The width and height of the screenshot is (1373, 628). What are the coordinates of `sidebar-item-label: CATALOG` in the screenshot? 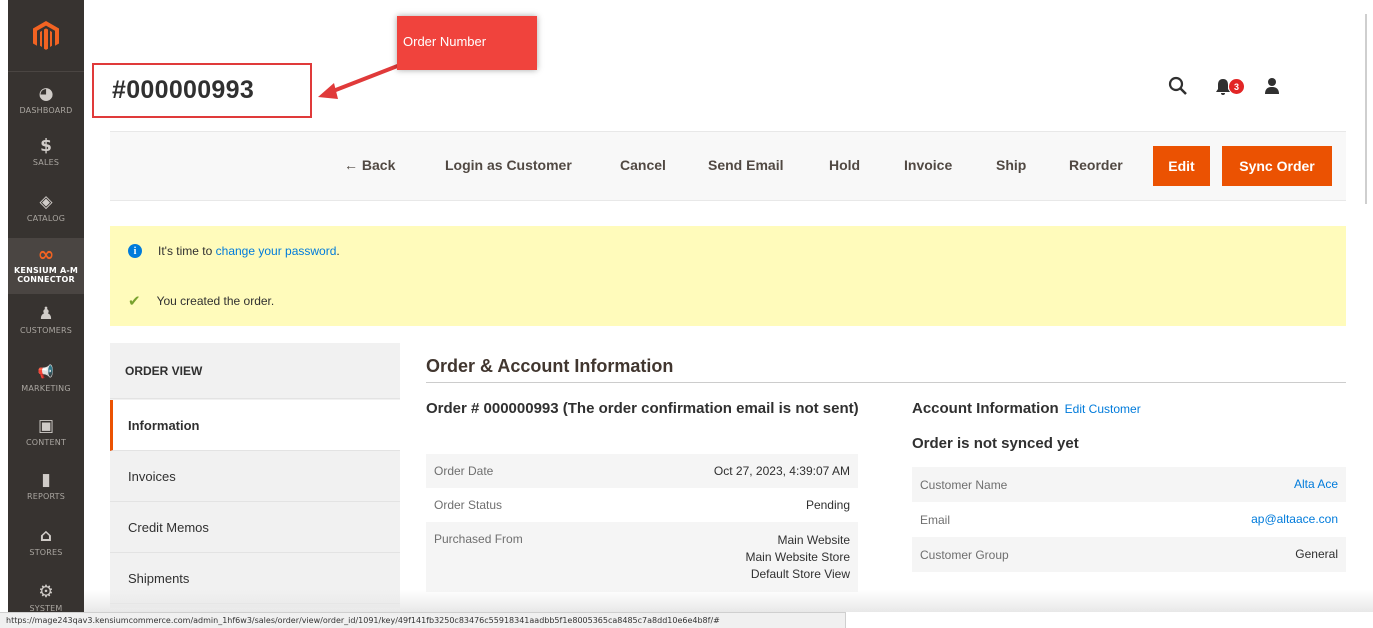 It's located at (46, 218).